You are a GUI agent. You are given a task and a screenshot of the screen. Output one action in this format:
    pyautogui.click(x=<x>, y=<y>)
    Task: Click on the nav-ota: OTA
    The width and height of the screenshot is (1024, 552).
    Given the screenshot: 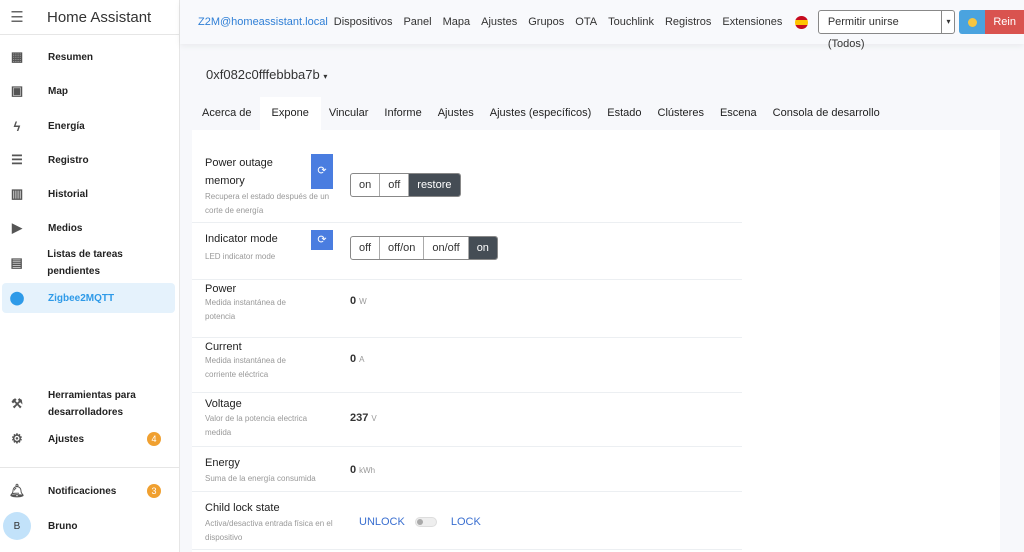 What is the action you would take?
    pyautogui.click(x=586, y=22)
    